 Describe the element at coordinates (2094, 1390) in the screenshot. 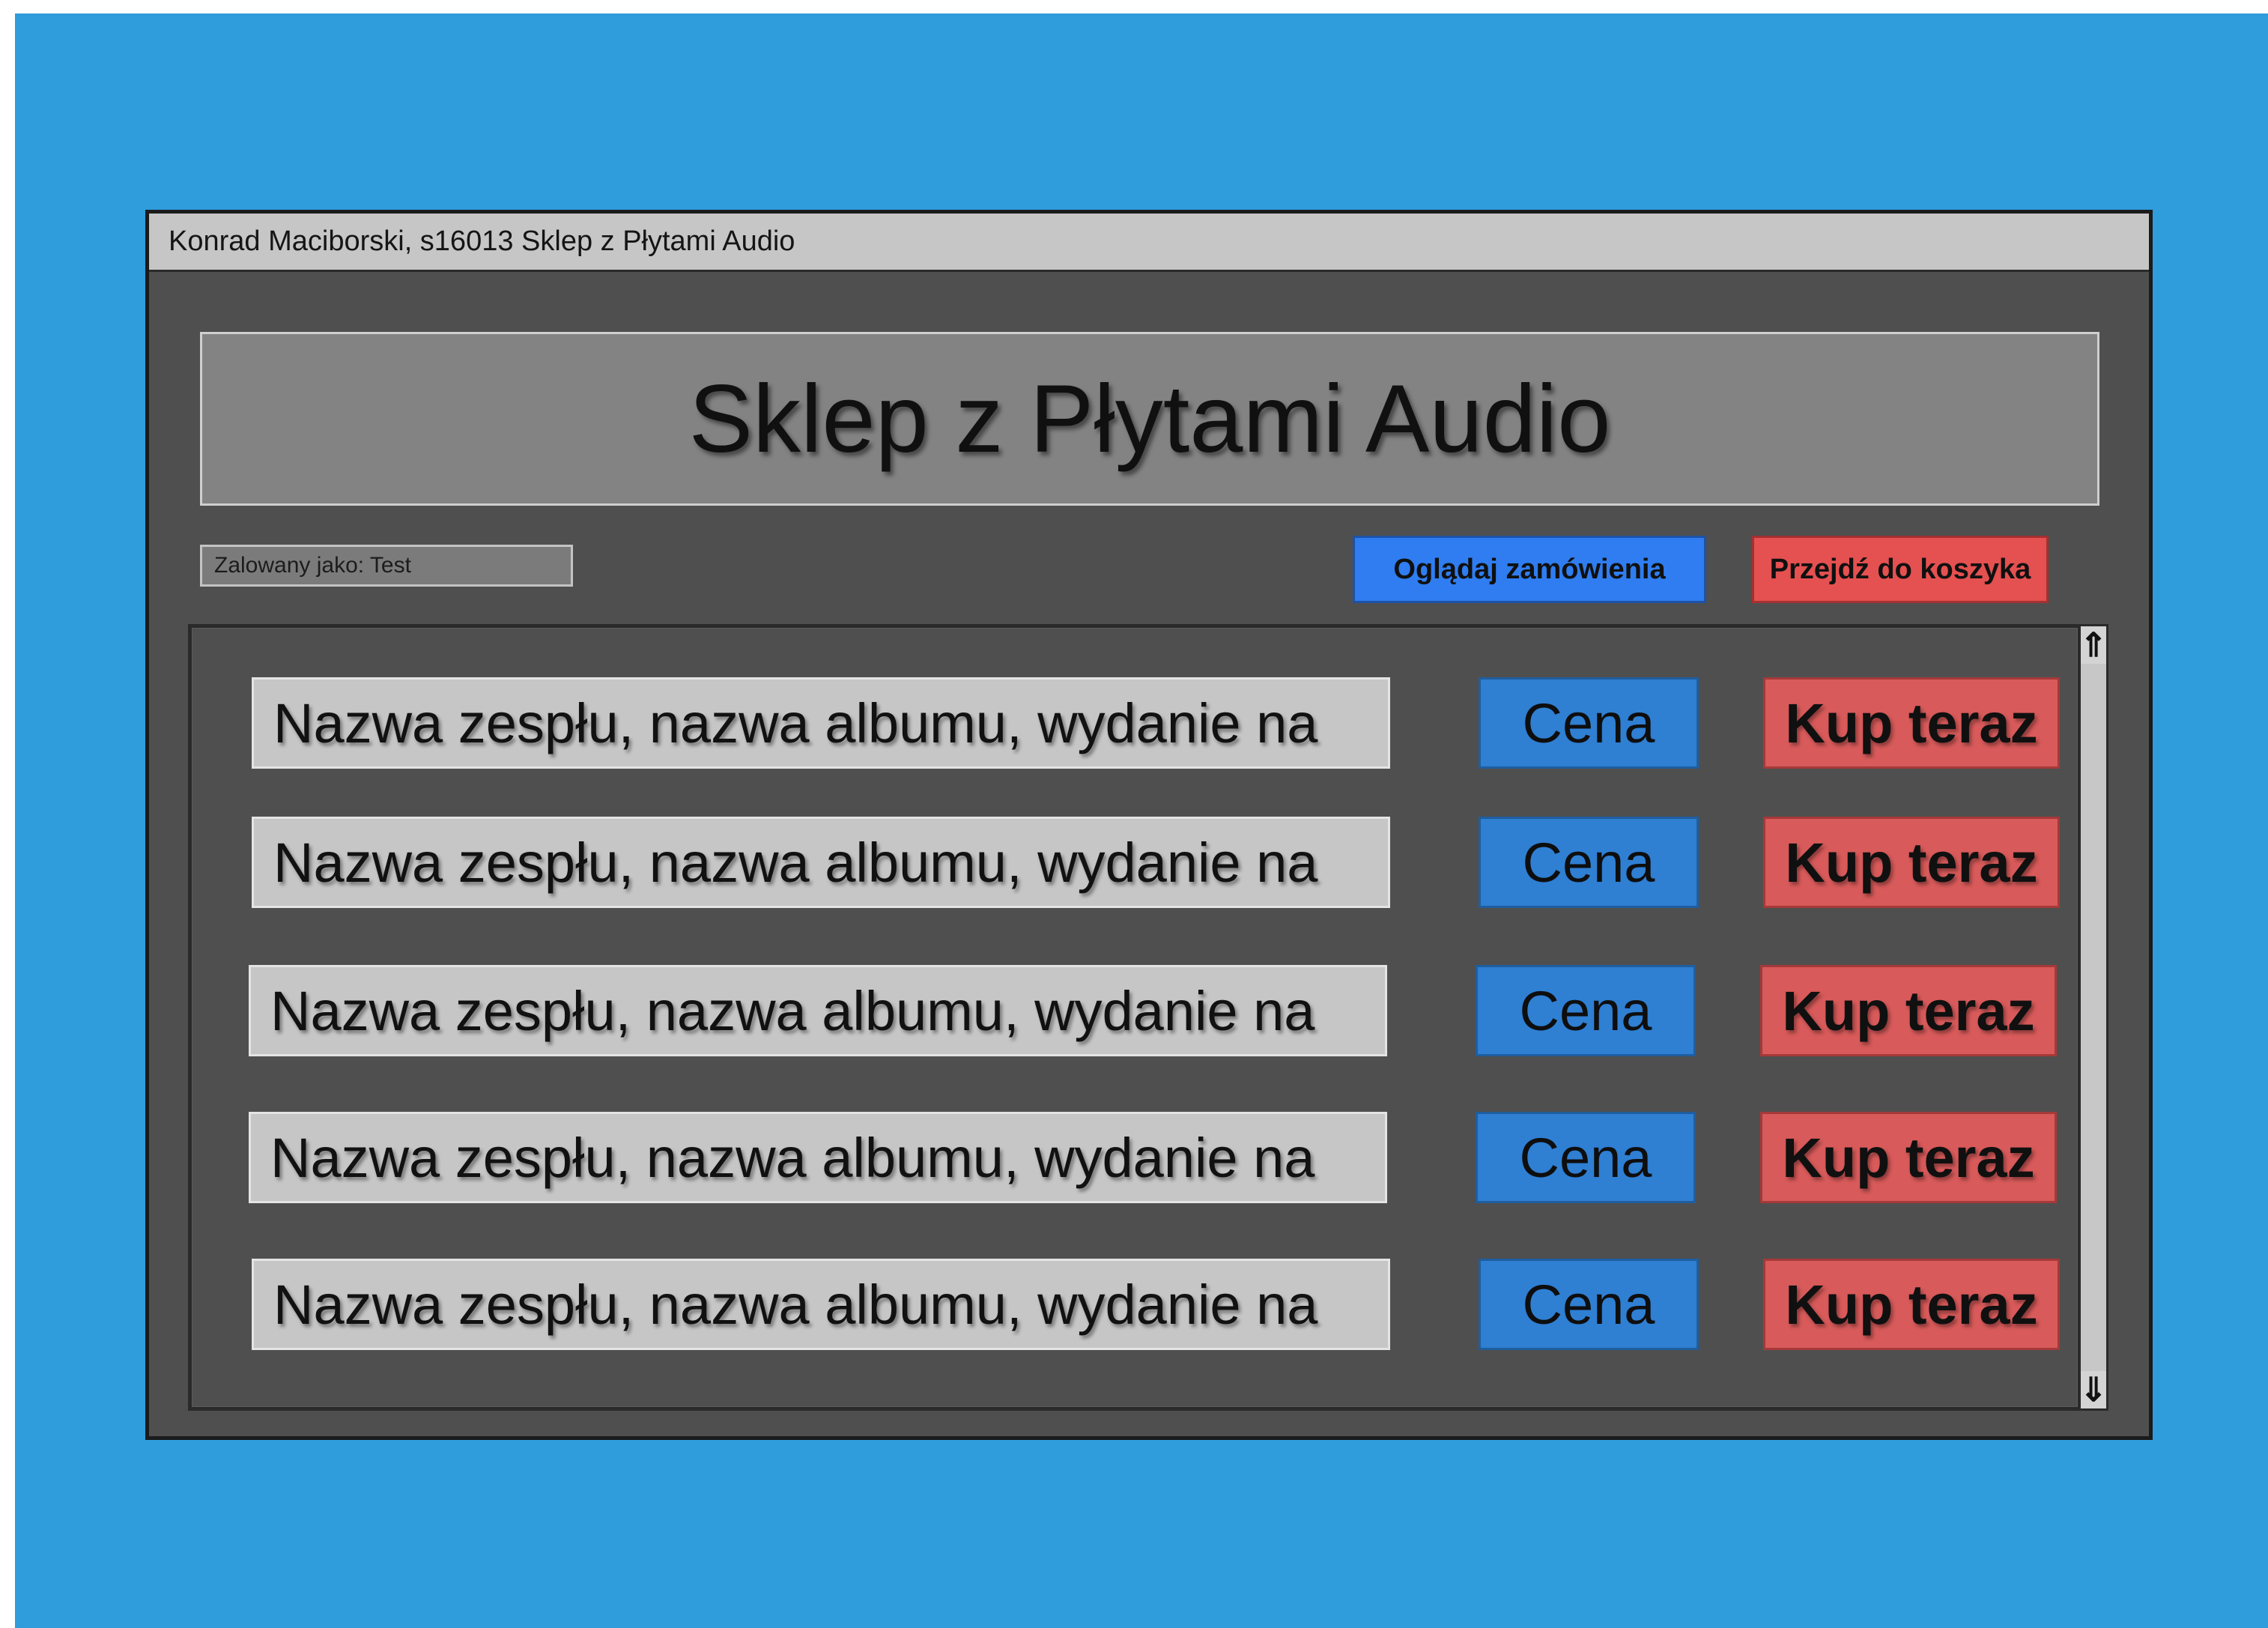

I see `arrow-down-icon: ⇓` at that location.